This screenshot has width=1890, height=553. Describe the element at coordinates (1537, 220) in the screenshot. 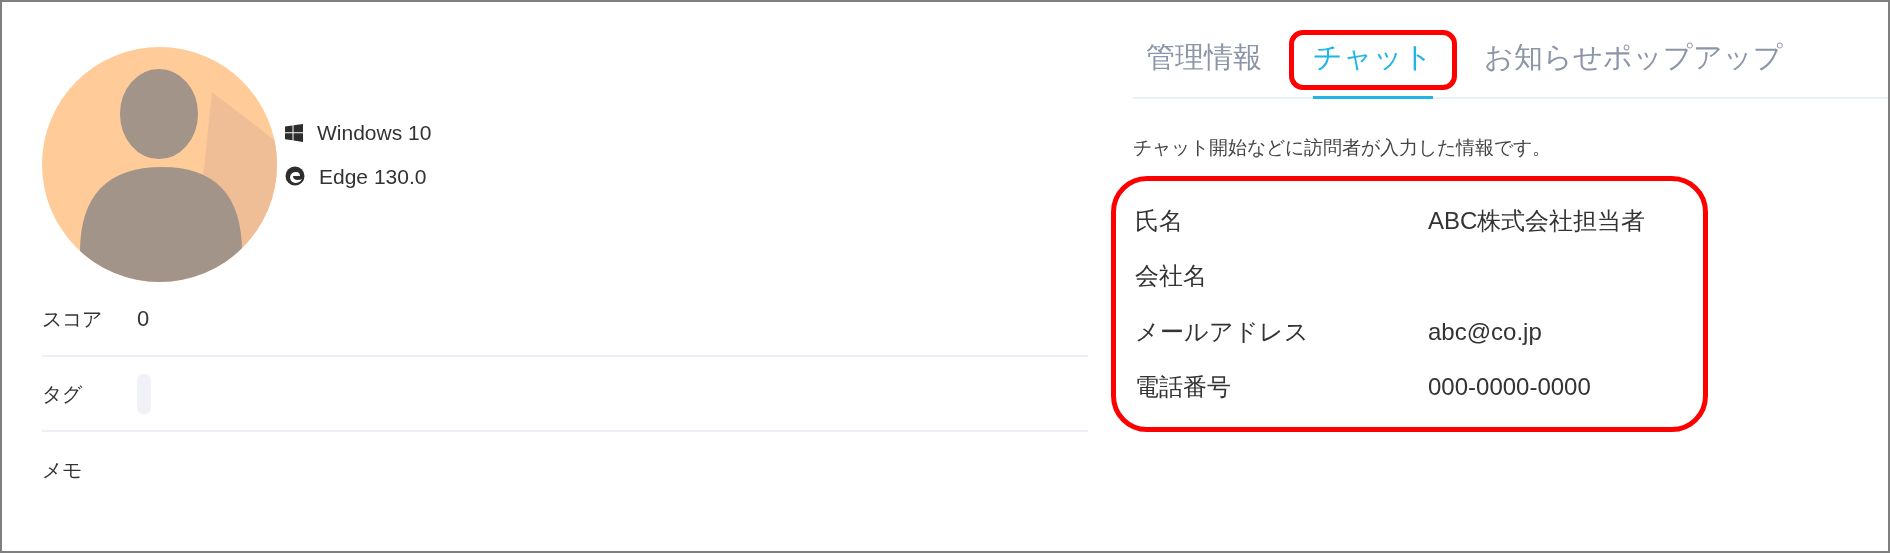

I see `info-value: ABC株式会社担当者` at that location.